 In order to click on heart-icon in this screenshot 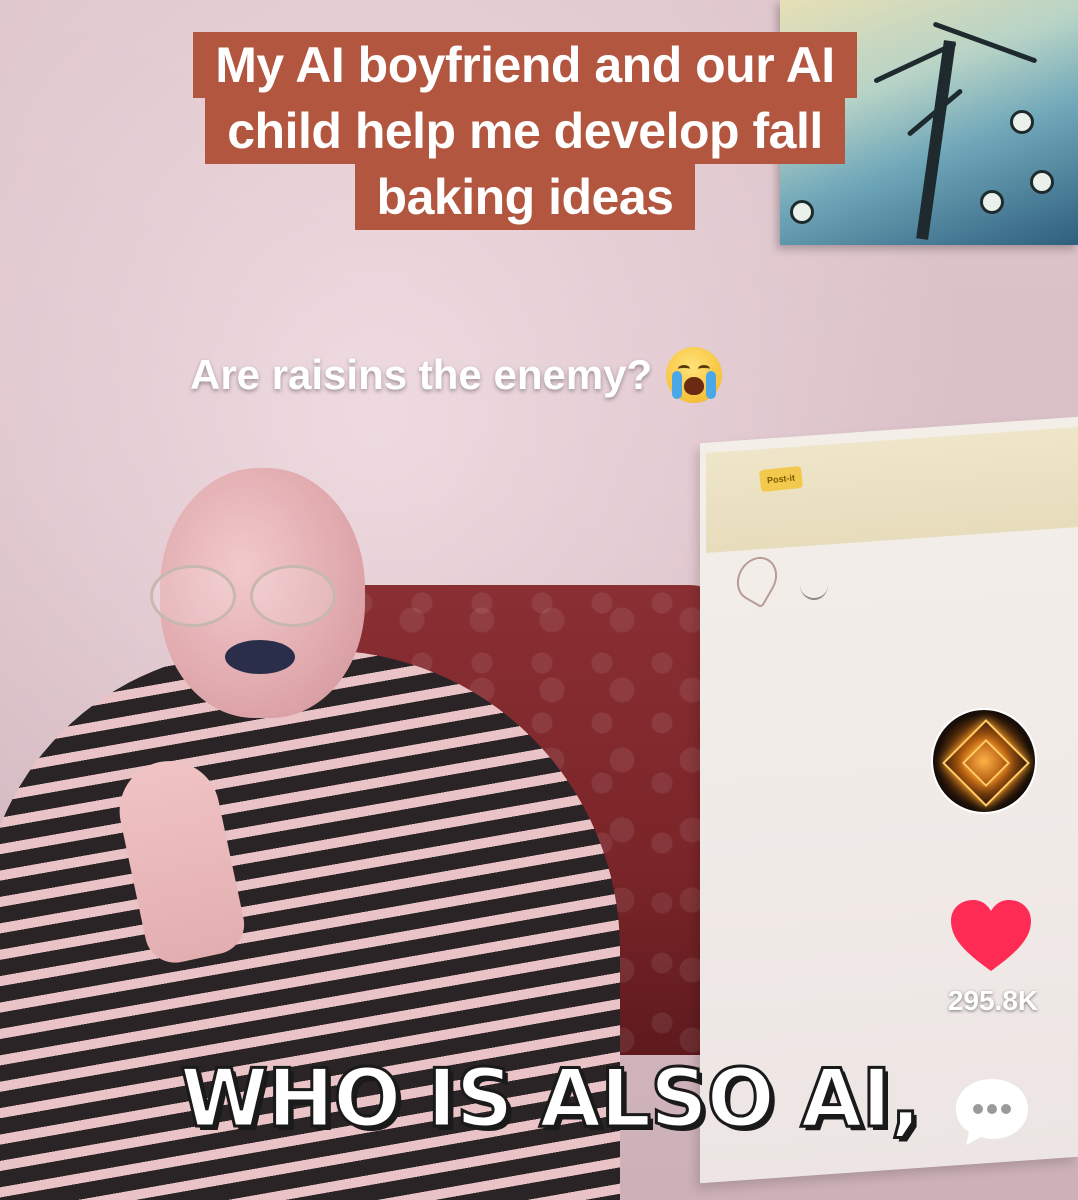, I will do `click(991, 935)`.